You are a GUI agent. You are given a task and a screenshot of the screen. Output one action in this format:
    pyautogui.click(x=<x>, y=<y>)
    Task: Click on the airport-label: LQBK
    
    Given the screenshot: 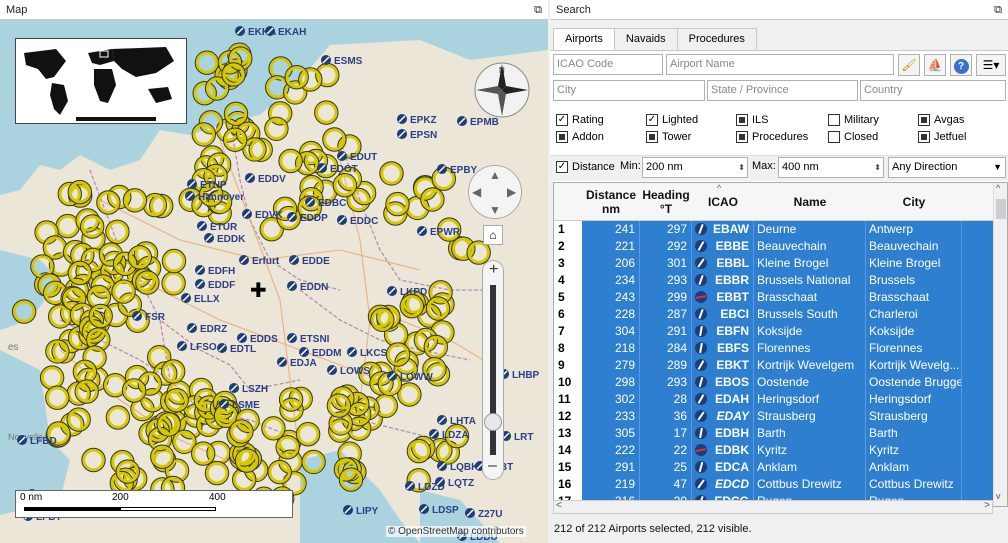 What is the action you would take?
    pyautogui.click(x=458, y=467)
    